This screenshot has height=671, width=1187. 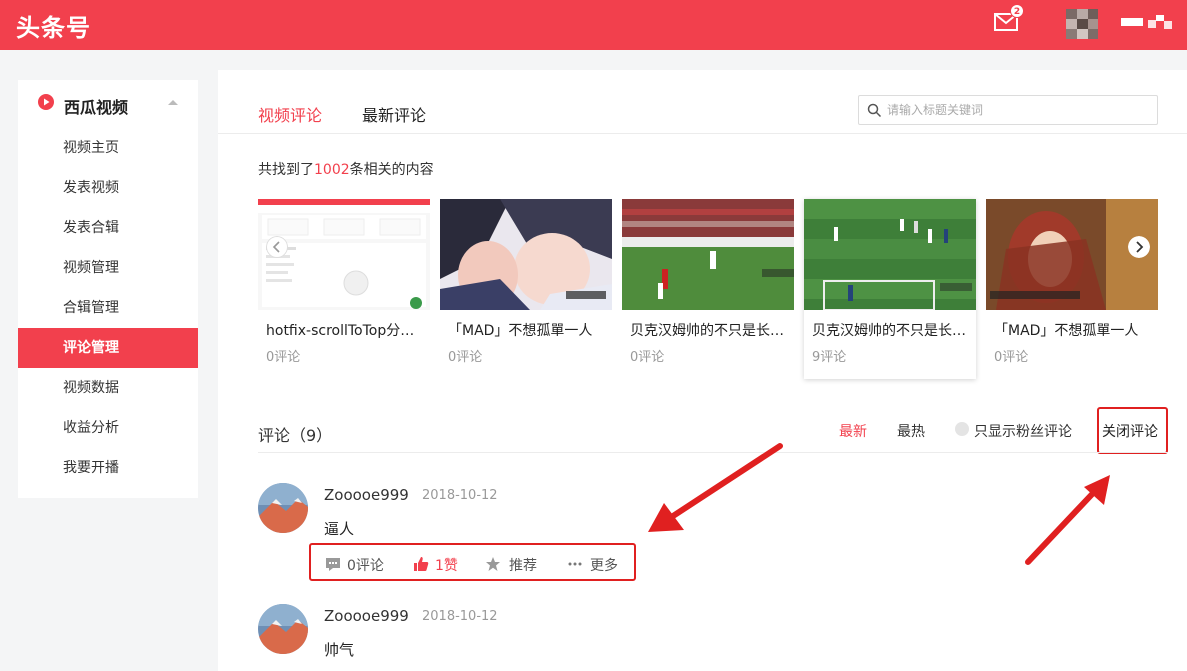 What do you see at coordinates (108, 148) in the screenshot?
I see `sidebar-item-video-home: 视频主页` at bounding box center [108, 148].